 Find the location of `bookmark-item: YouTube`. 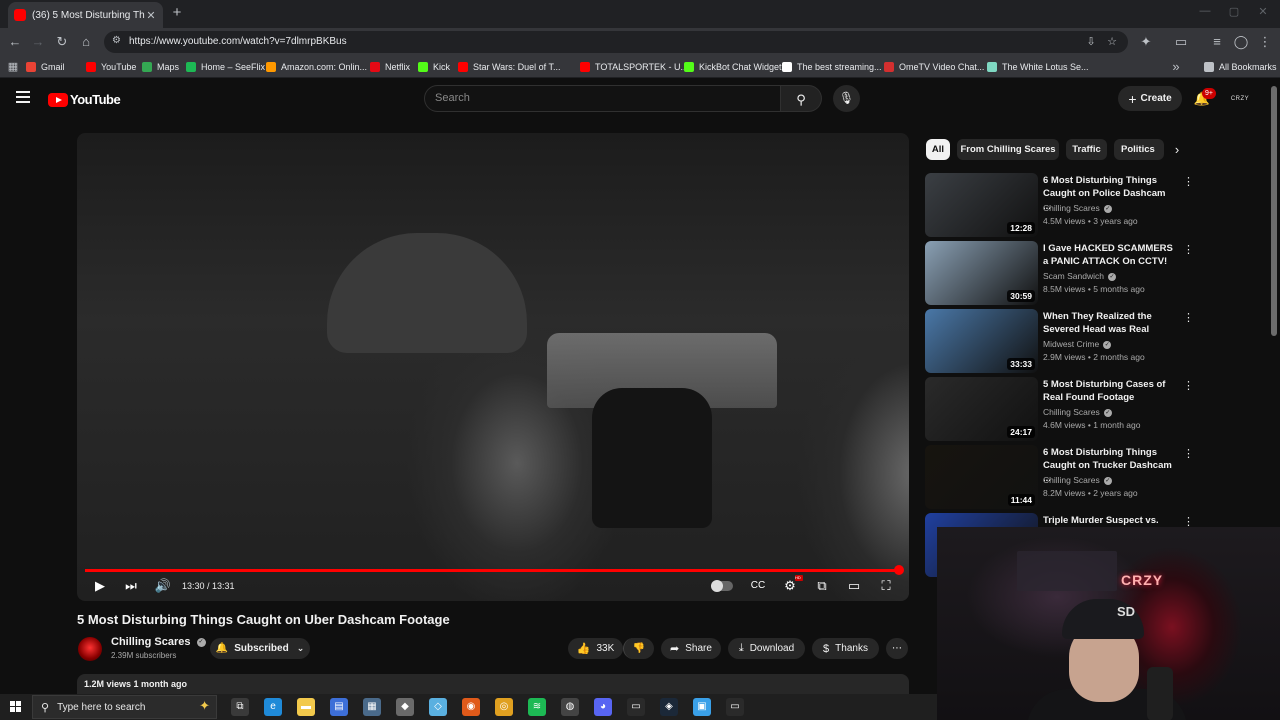

bookmark-item: YouTube is located at coordinates (111, 67).